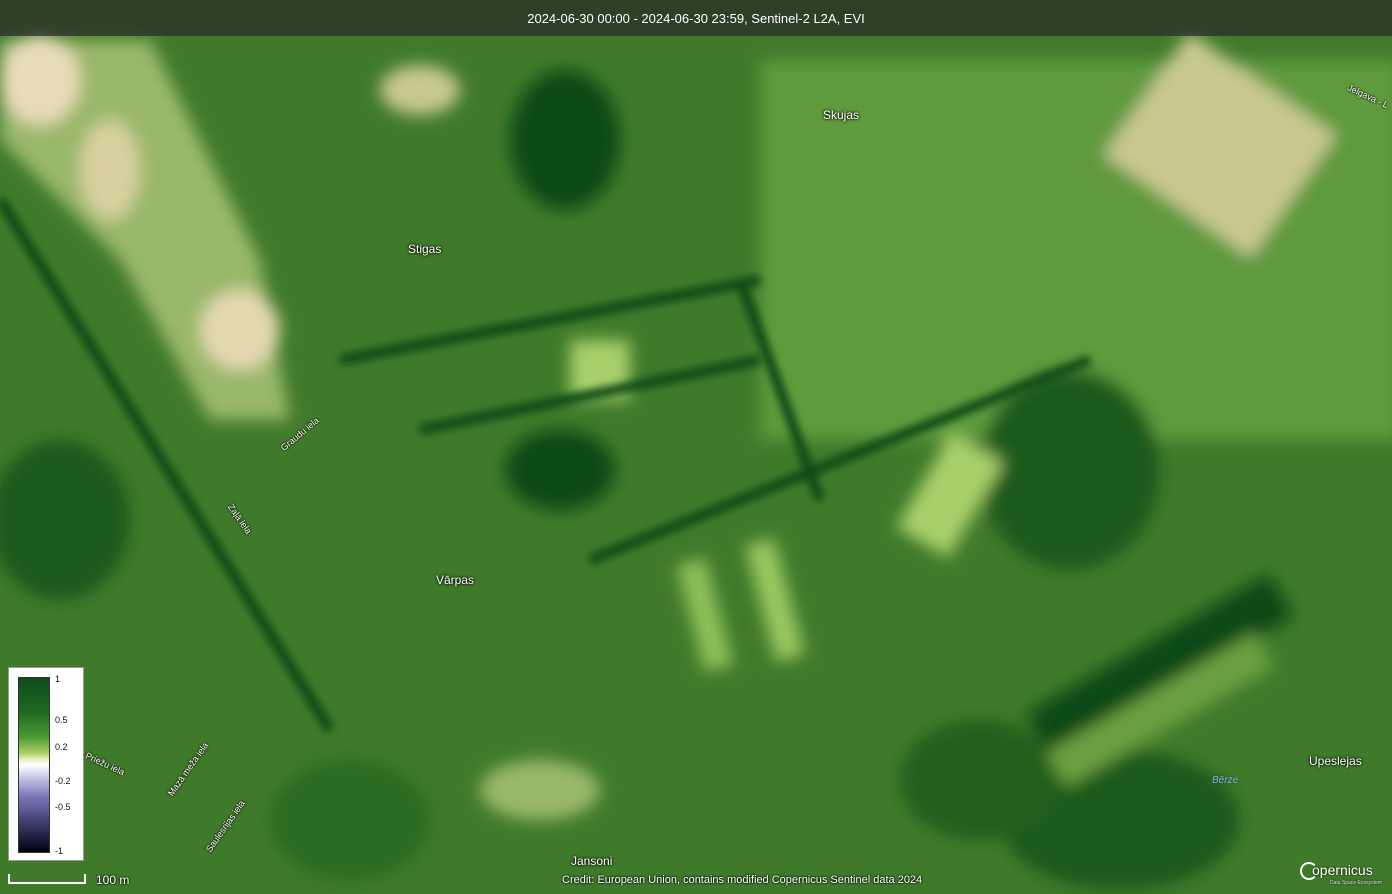  I want to click on legend-tick: 0.2, so click(61, 747).